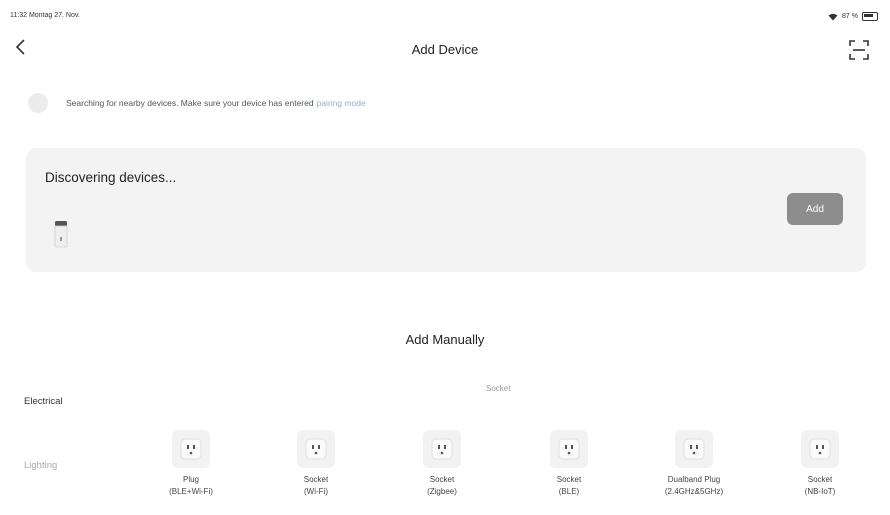 The width and height of the screenshot is (890, 515). What do you see at coordinates (859, 50) in the screenshot?
I see `scan-icon` at bounding box center [859, 50].